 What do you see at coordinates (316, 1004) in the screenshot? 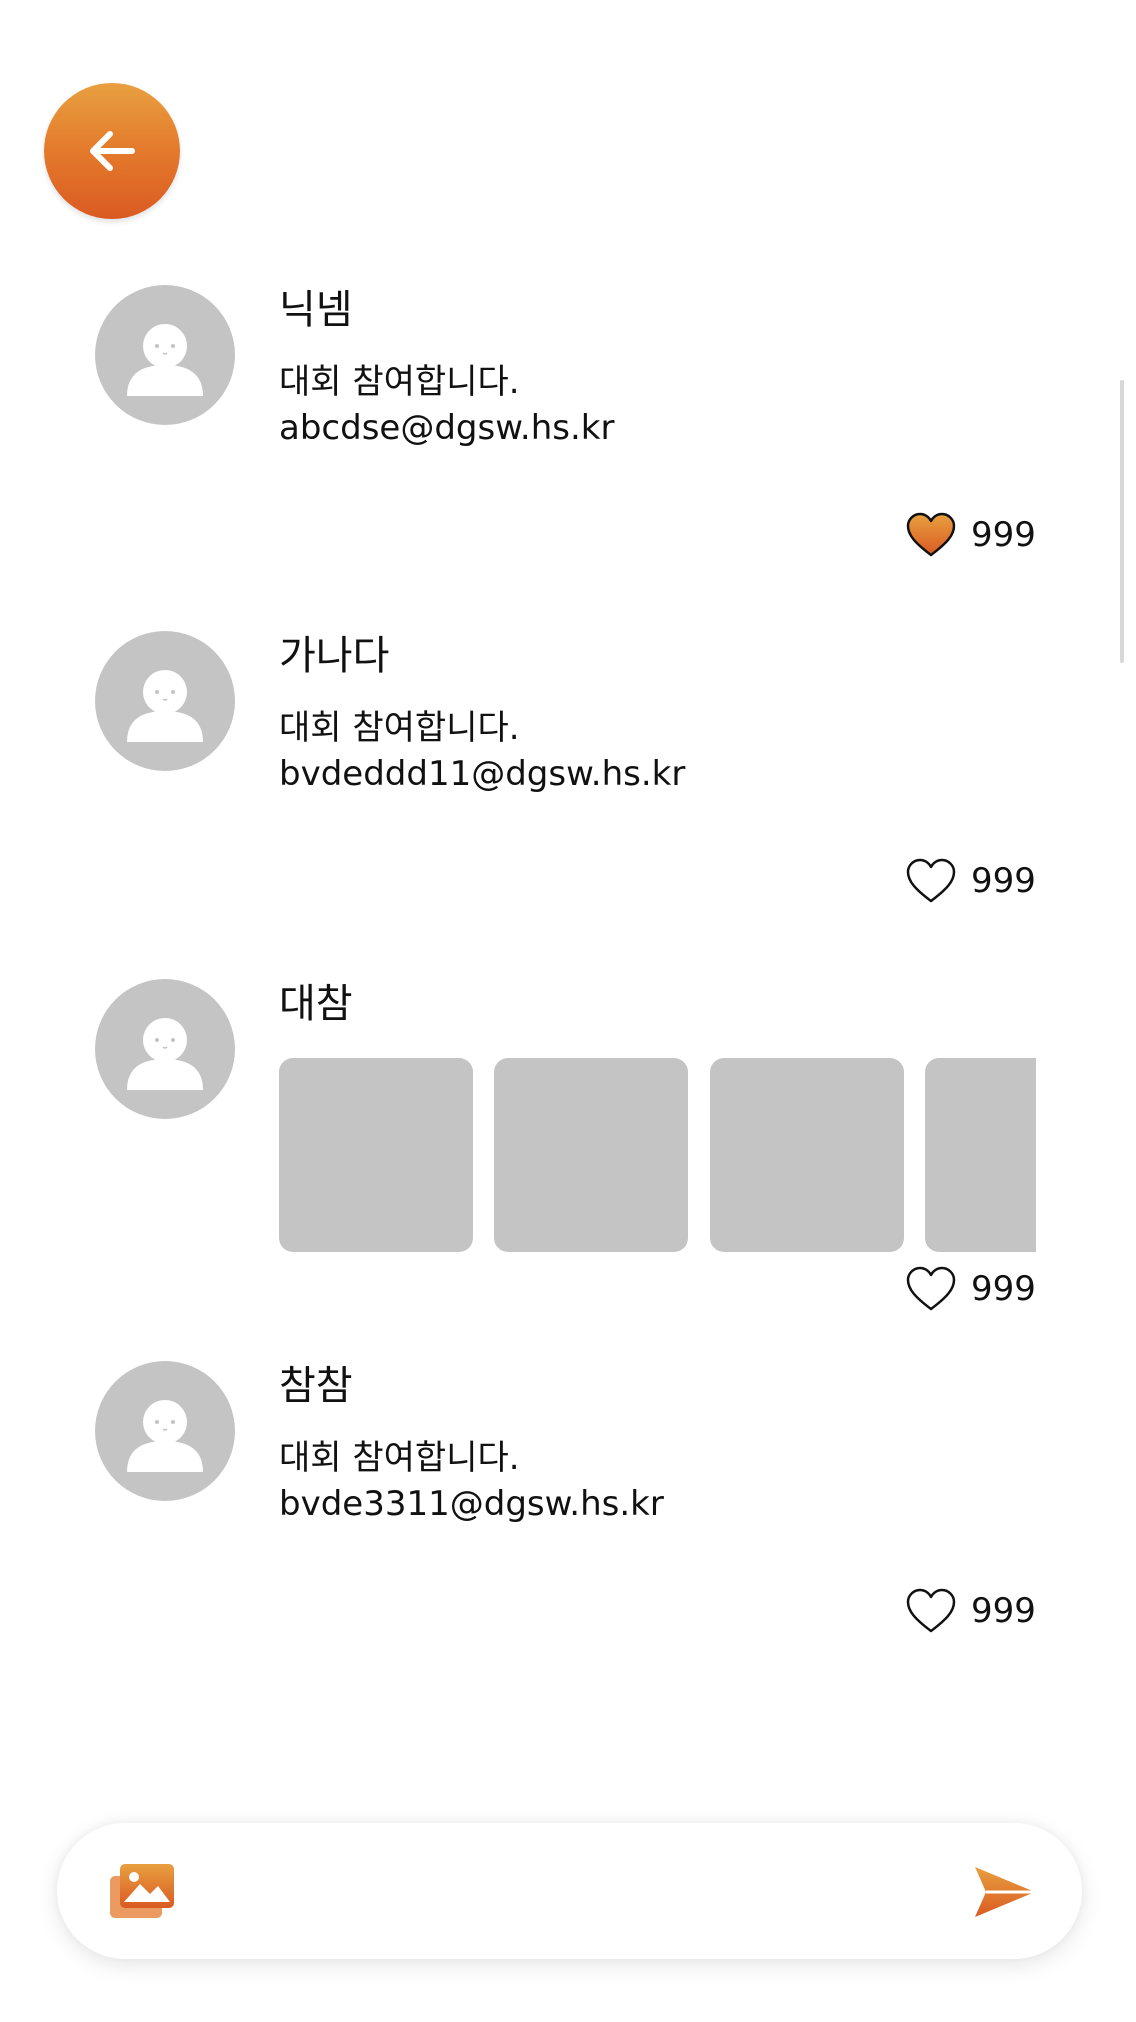
I see `post-nickname: 대참` at bounding box center [316, 1004].